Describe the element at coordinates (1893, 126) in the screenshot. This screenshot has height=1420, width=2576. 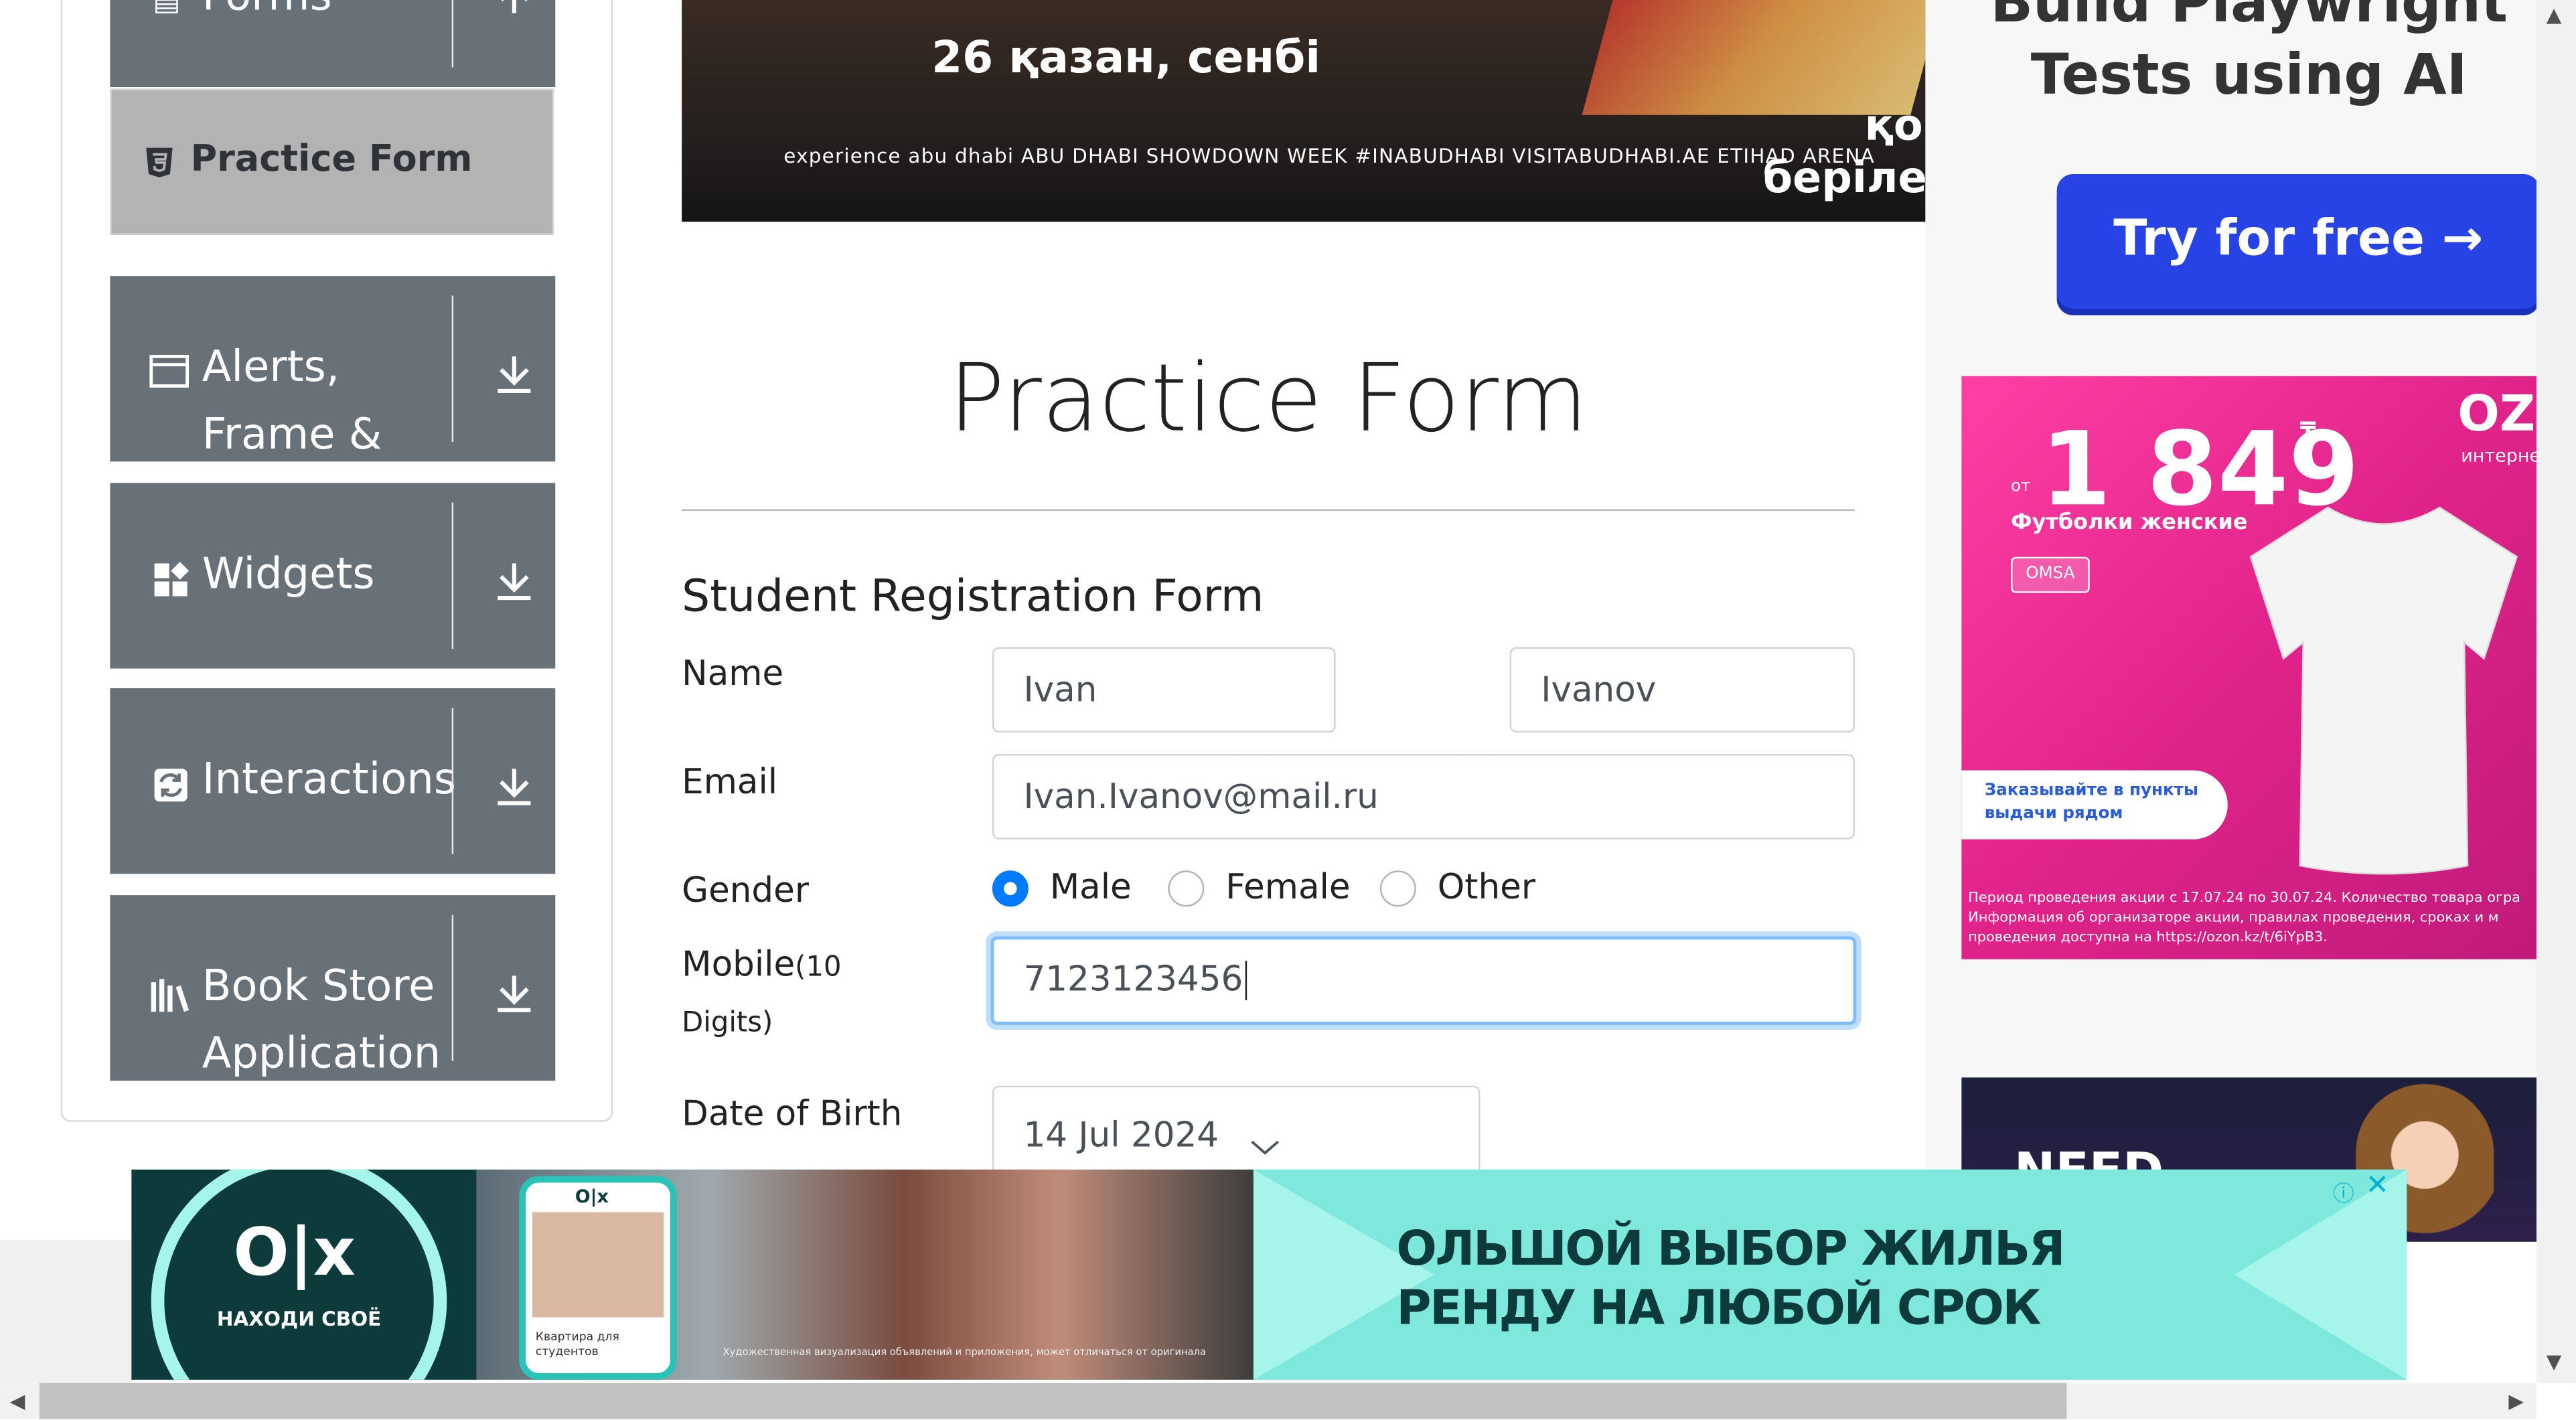
I see `banner-text-1: қо` at that location.